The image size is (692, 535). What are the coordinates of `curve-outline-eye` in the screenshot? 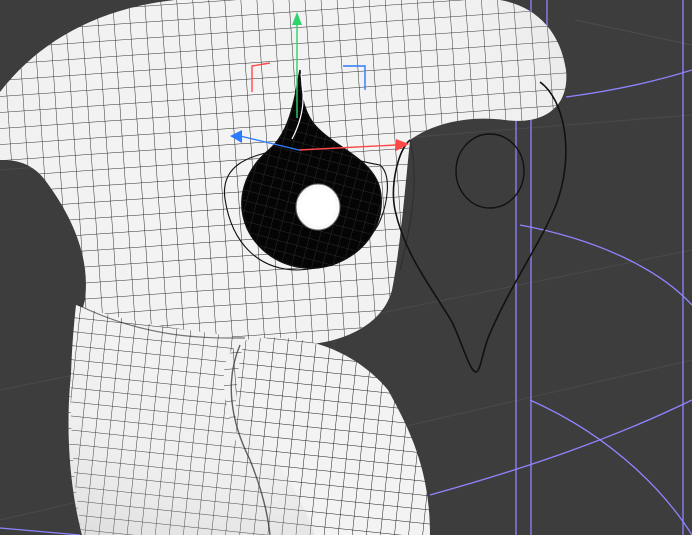 It's located at (490, 171).